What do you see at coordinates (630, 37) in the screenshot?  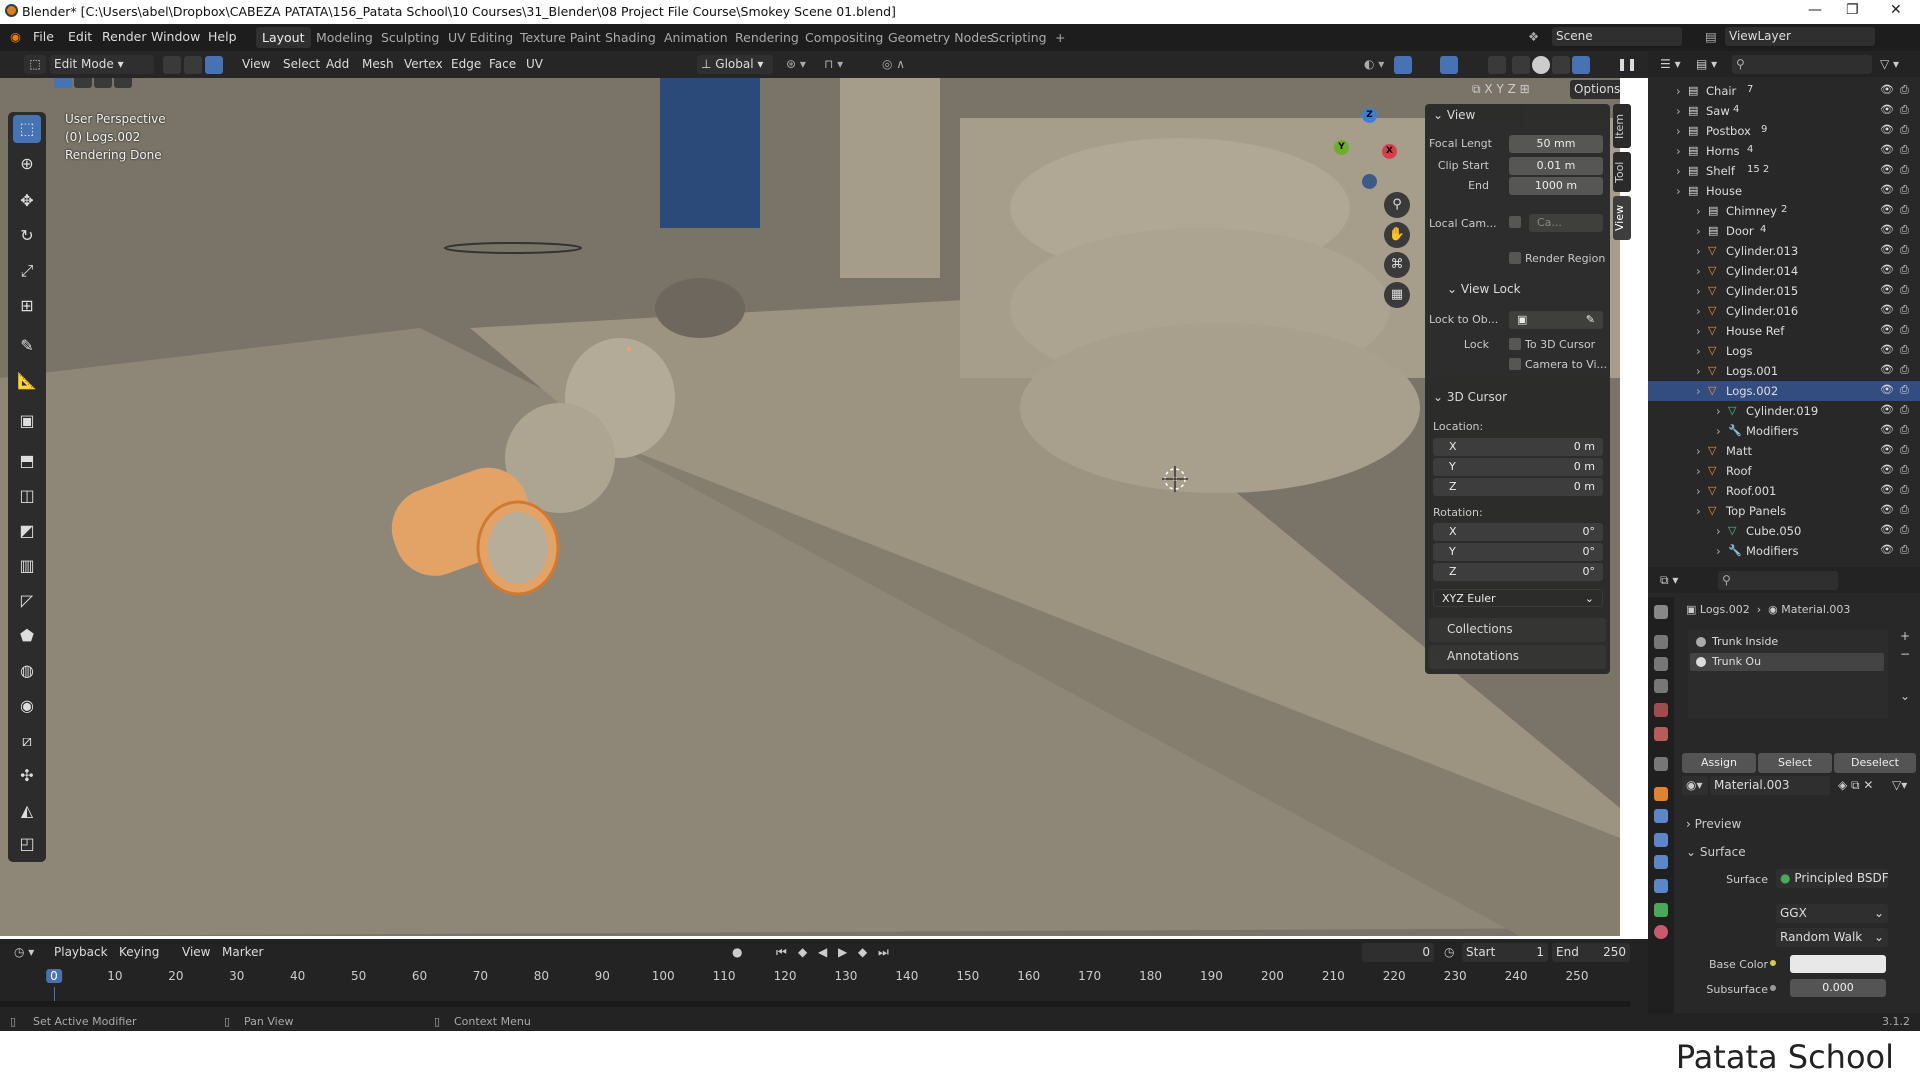 I see `workspace-tab-shading: Shading` at bounding box center [630, 37].